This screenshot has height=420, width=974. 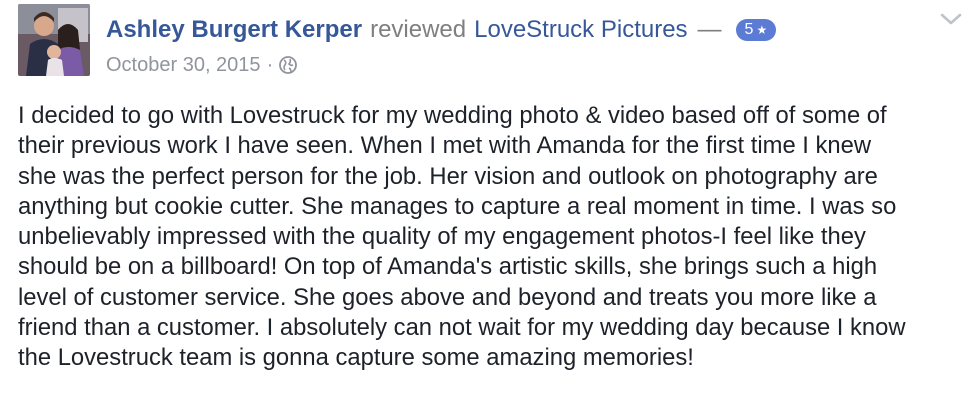 I want to click on globe-icon, so click(x=288, y=65).